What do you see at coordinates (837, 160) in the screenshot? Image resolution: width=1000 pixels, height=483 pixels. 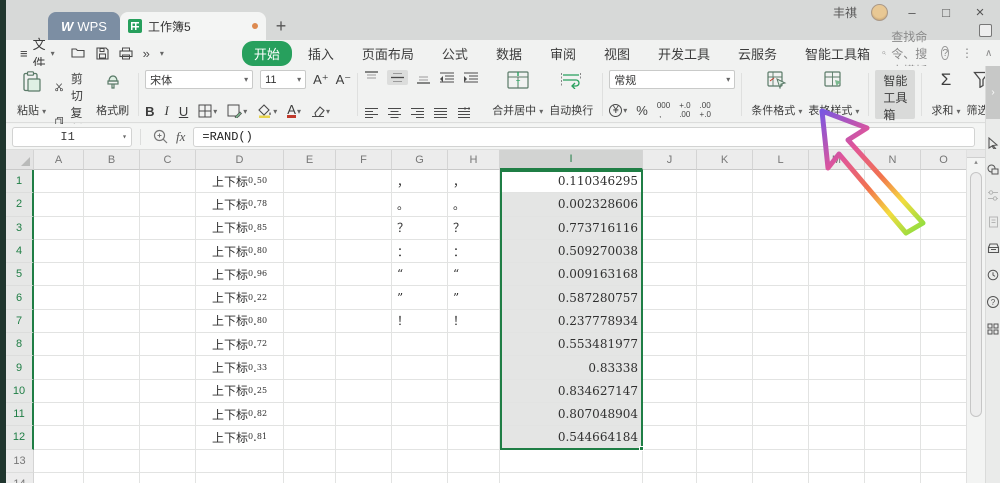 I see `column-header-M: M` at bounding box center [837, 160].